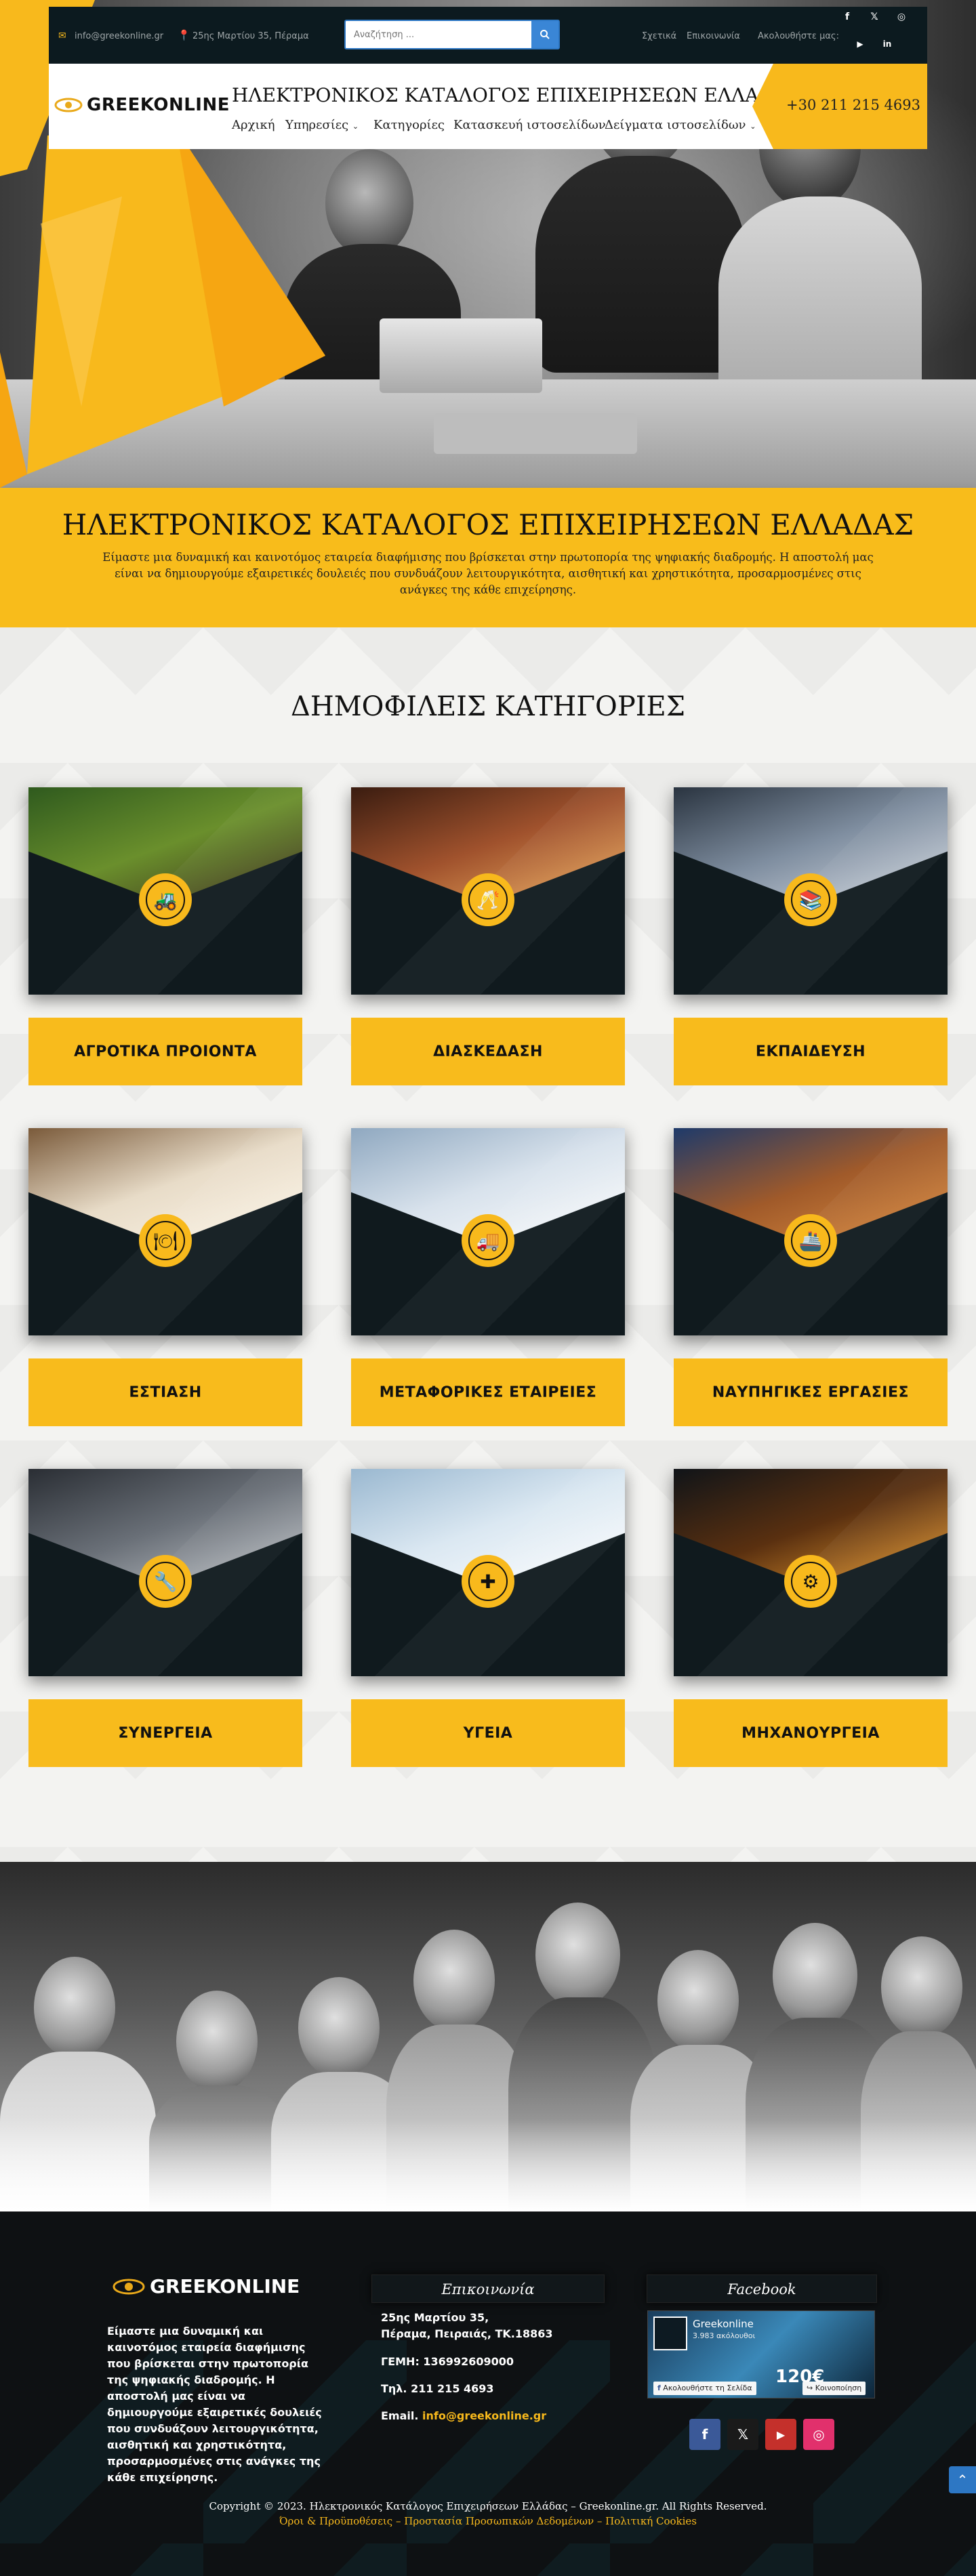  What do you see at coordinates (887, 44) in the screenshot?
I see `linkedin-icon: in` at bounding box center [887, 44].